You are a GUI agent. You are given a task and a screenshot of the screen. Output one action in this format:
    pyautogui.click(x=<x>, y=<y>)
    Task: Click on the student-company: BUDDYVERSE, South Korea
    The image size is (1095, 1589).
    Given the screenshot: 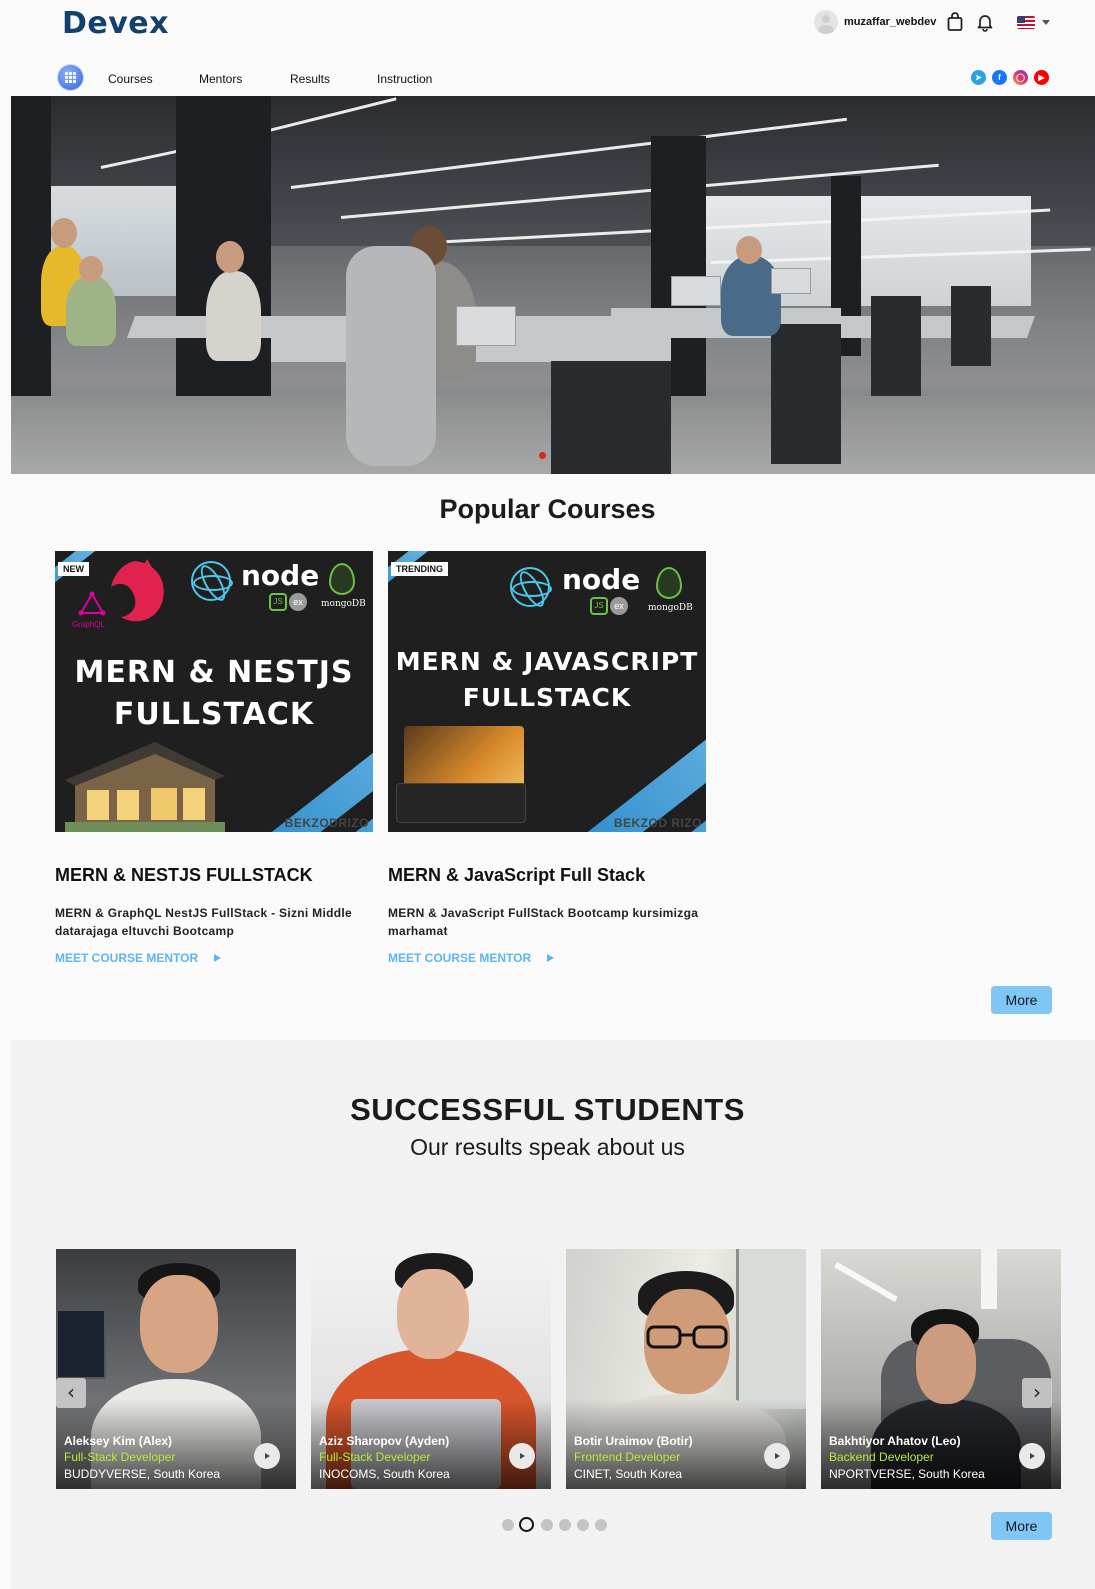 What is the action you would take?
    pyautogui.click(x=142, y=1474)
    